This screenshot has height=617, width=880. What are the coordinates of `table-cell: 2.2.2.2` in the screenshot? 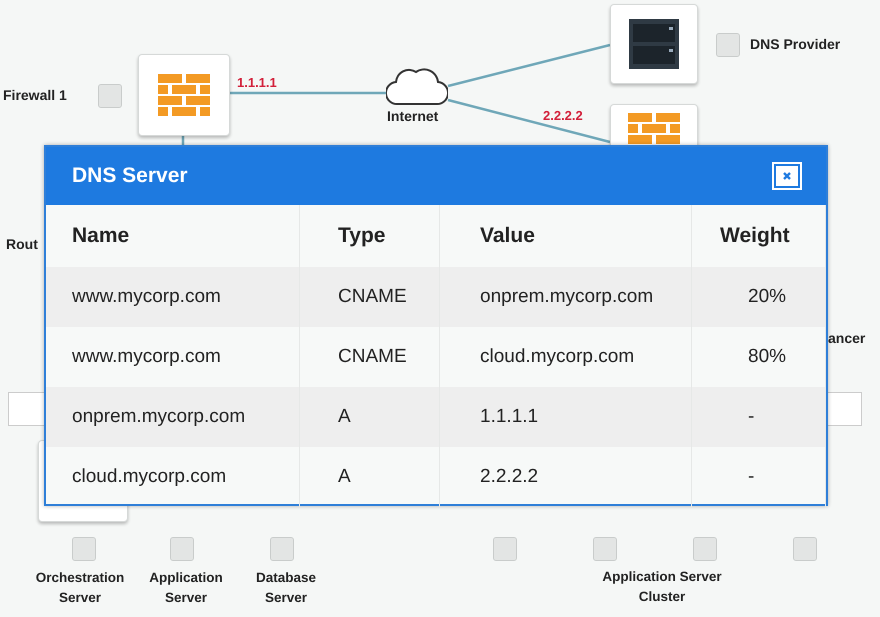 It's located at (566, 477).